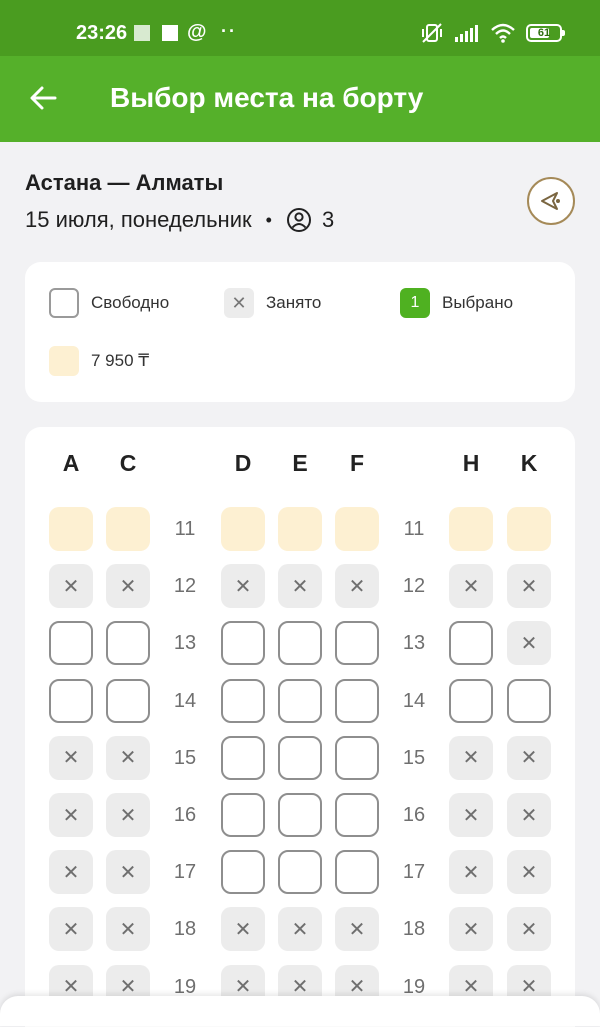 The image size is (600, 1027). Describe the element at coordinates (357, 463) in the screenshot. I see `column-header-f: F` at that location.